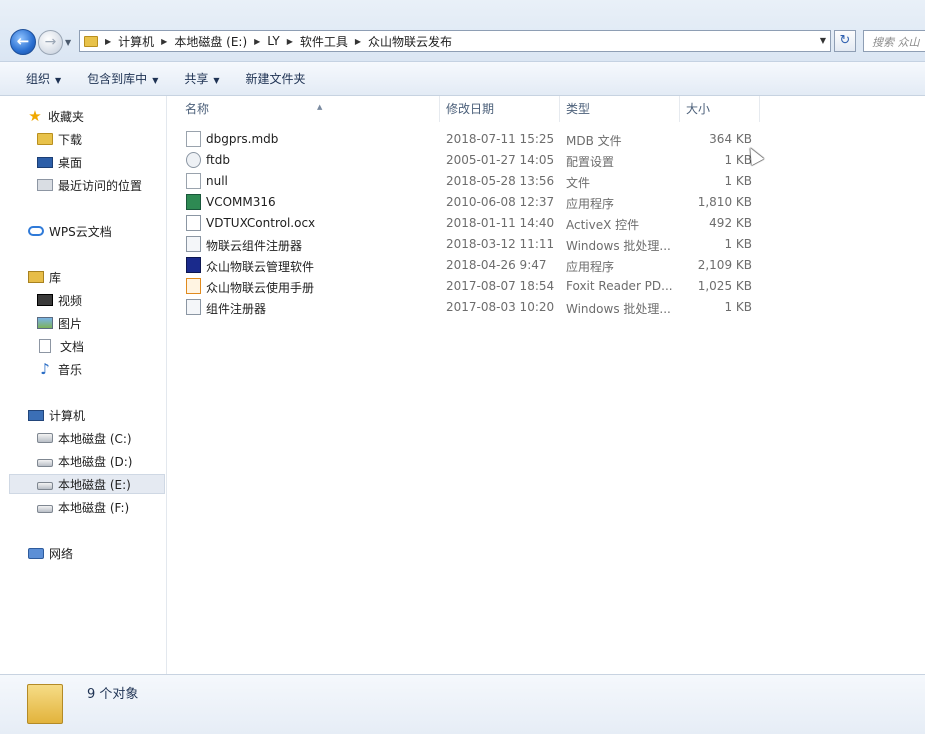 The width and height of the screenshot is (925, 734). I want to click on forward-button: →, so click(50, 42).